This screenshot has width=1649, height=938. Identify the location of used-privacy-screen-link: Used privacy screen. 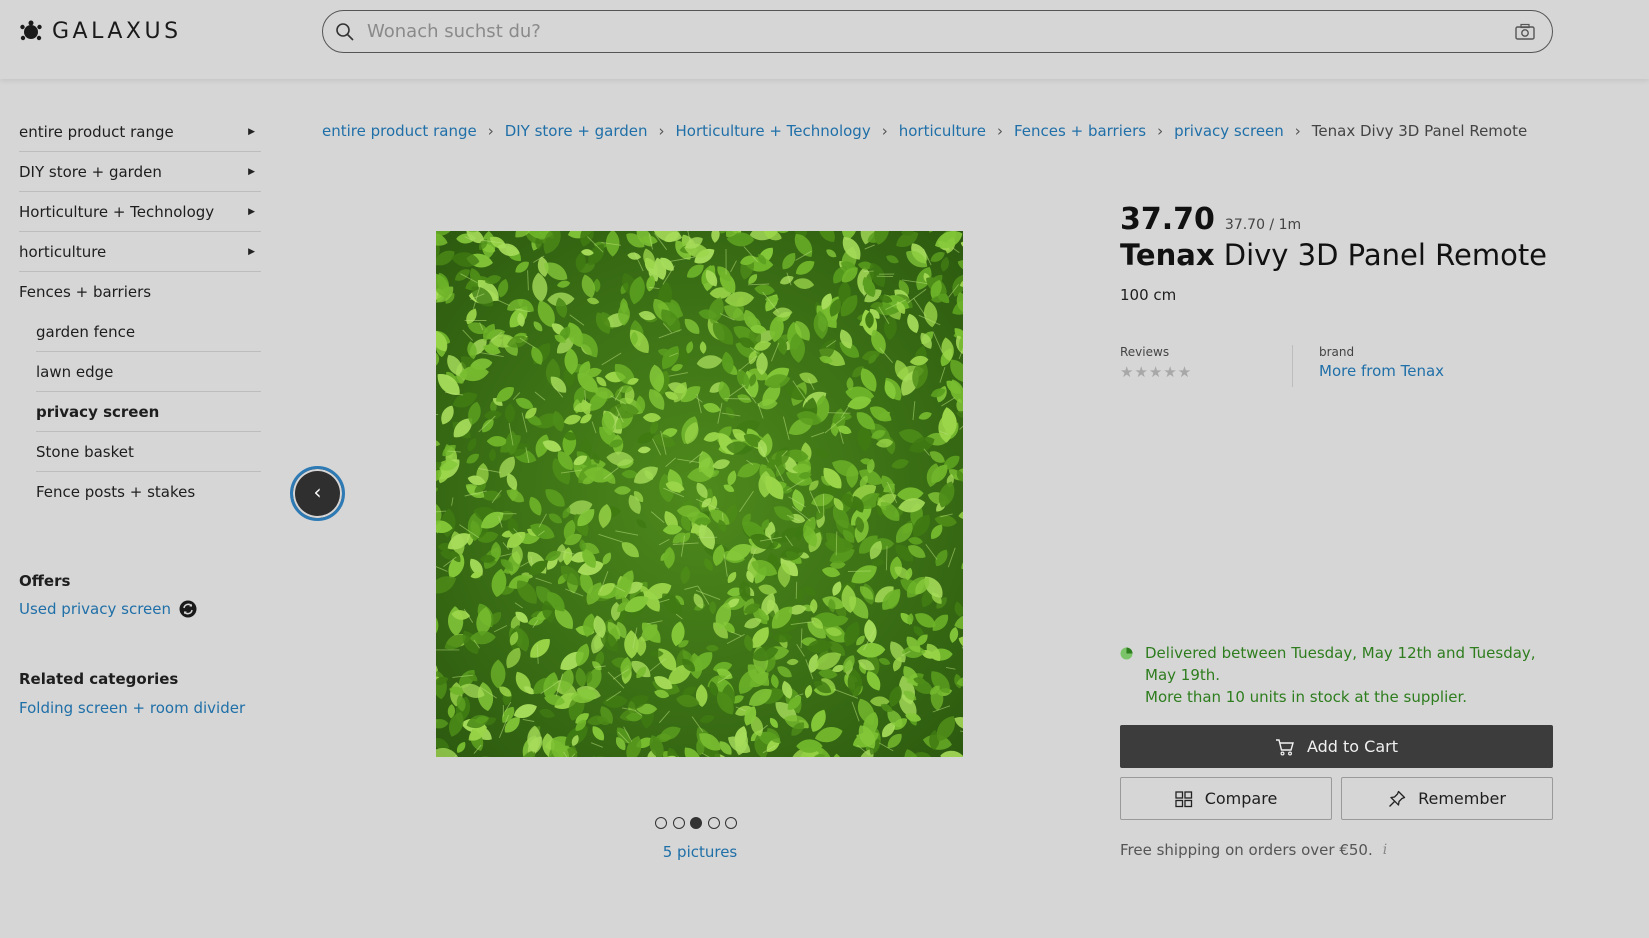
(95, 609).